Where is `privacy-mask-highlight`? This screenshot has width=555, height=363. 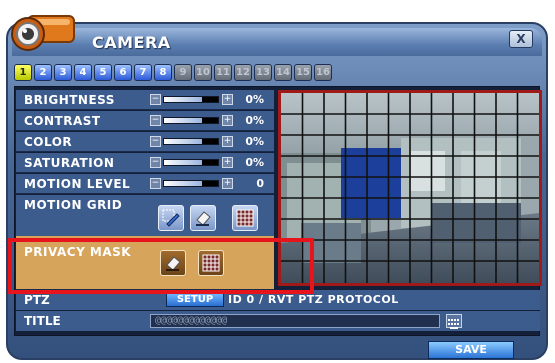
privacy-mask-highlight is located at coordinates (161, 266).